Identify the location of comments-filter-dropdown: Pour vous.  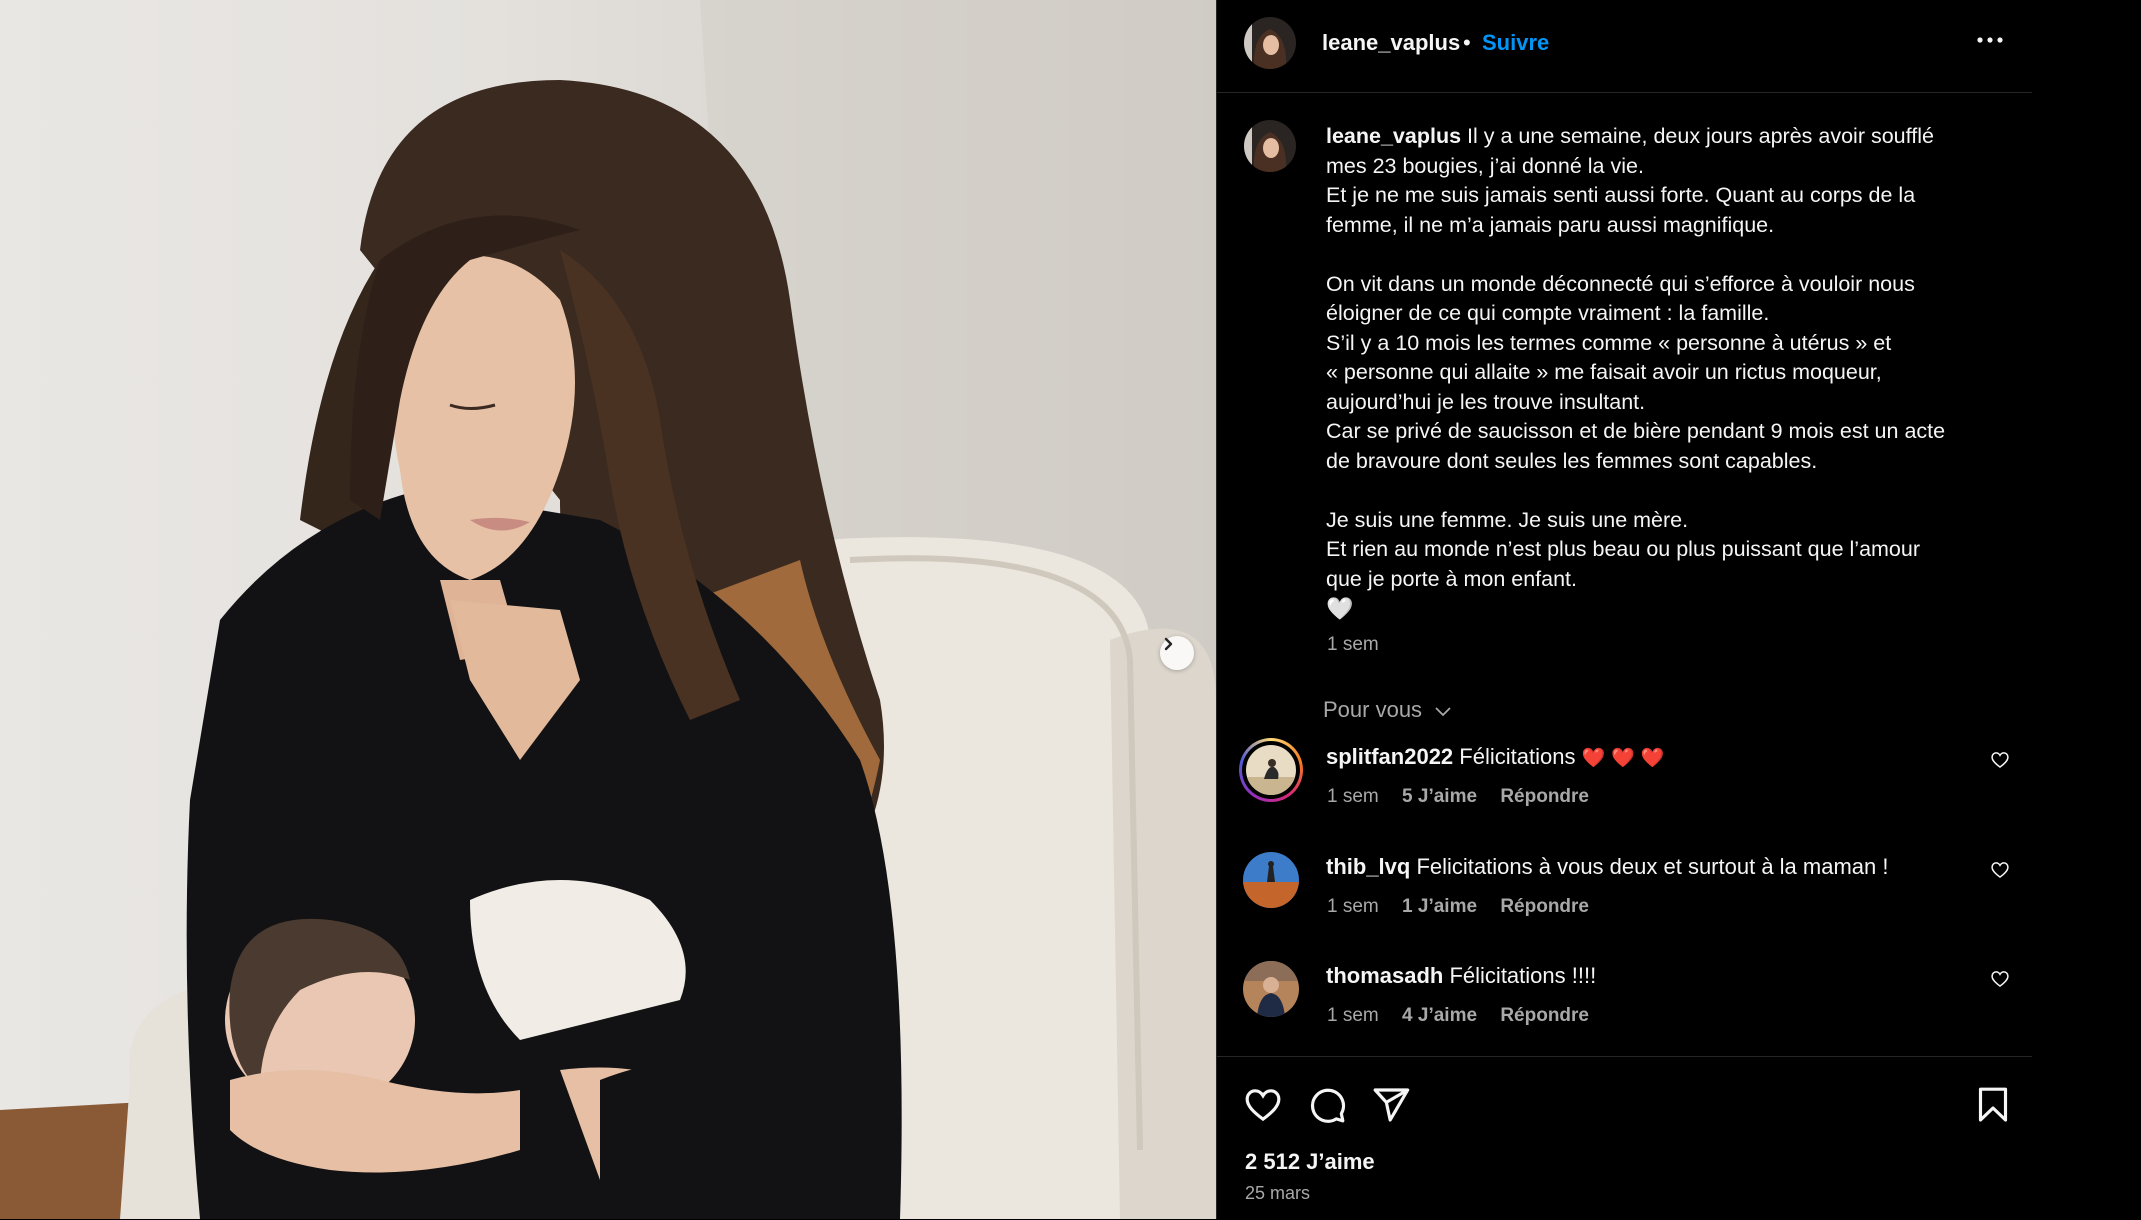
(1387, 710).